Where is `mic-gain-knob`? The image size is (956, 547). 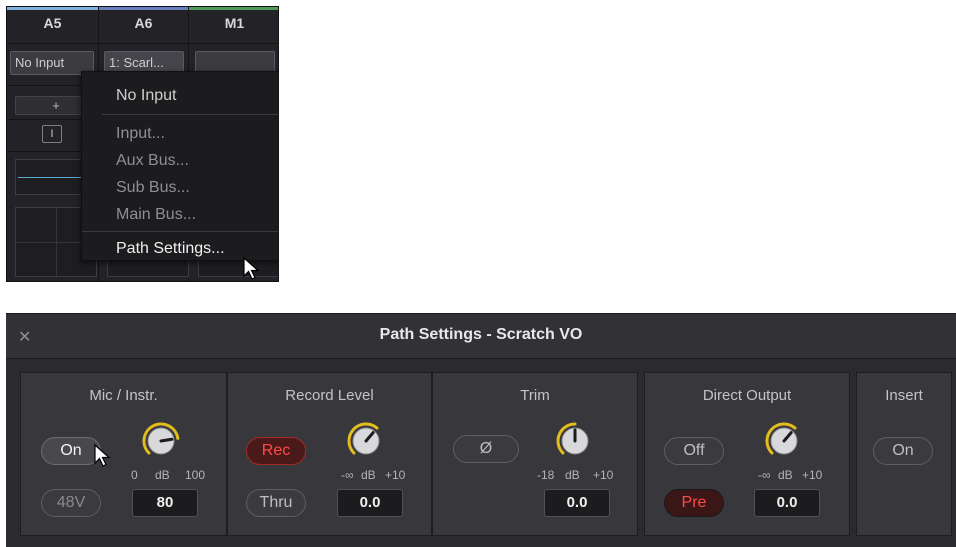
mic-gain-knob is located at coordinates (161, 441).